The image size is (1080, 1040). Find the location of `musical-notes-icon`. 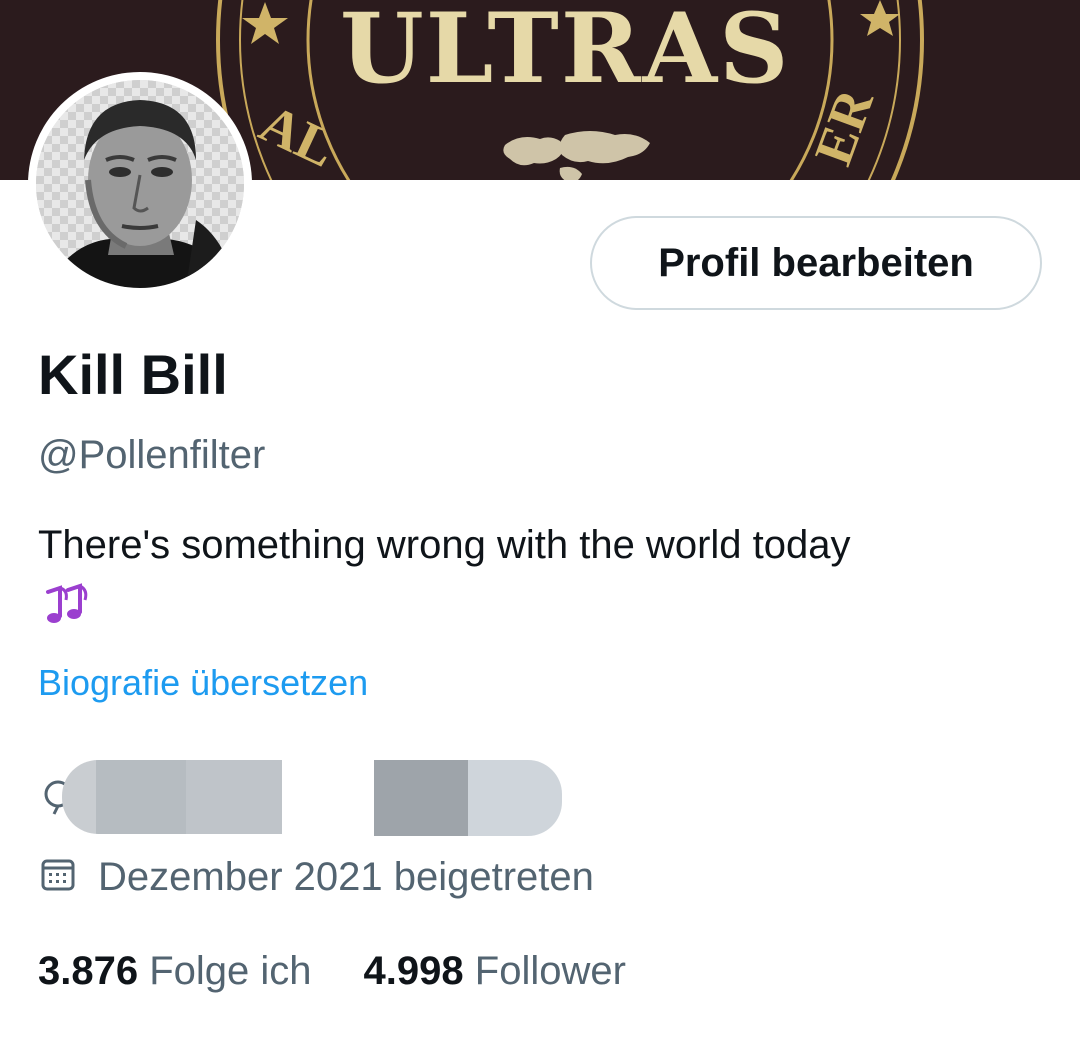

musical-notes-icon is located at coordinates (67, 603).